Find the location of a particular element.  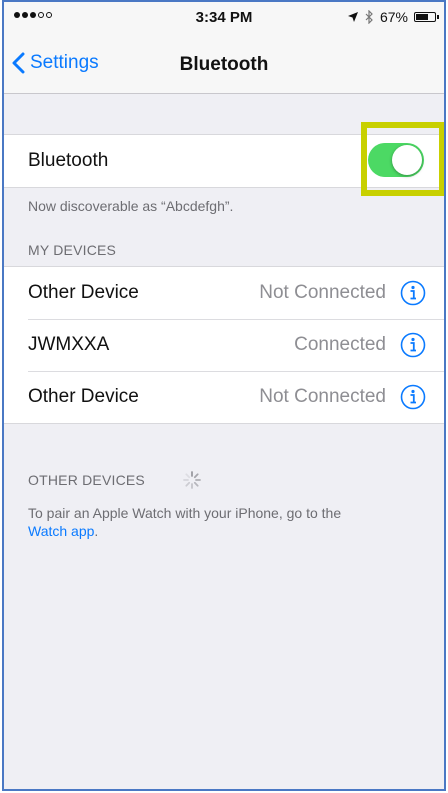

battery-fill is located at coordinates (422, 17).